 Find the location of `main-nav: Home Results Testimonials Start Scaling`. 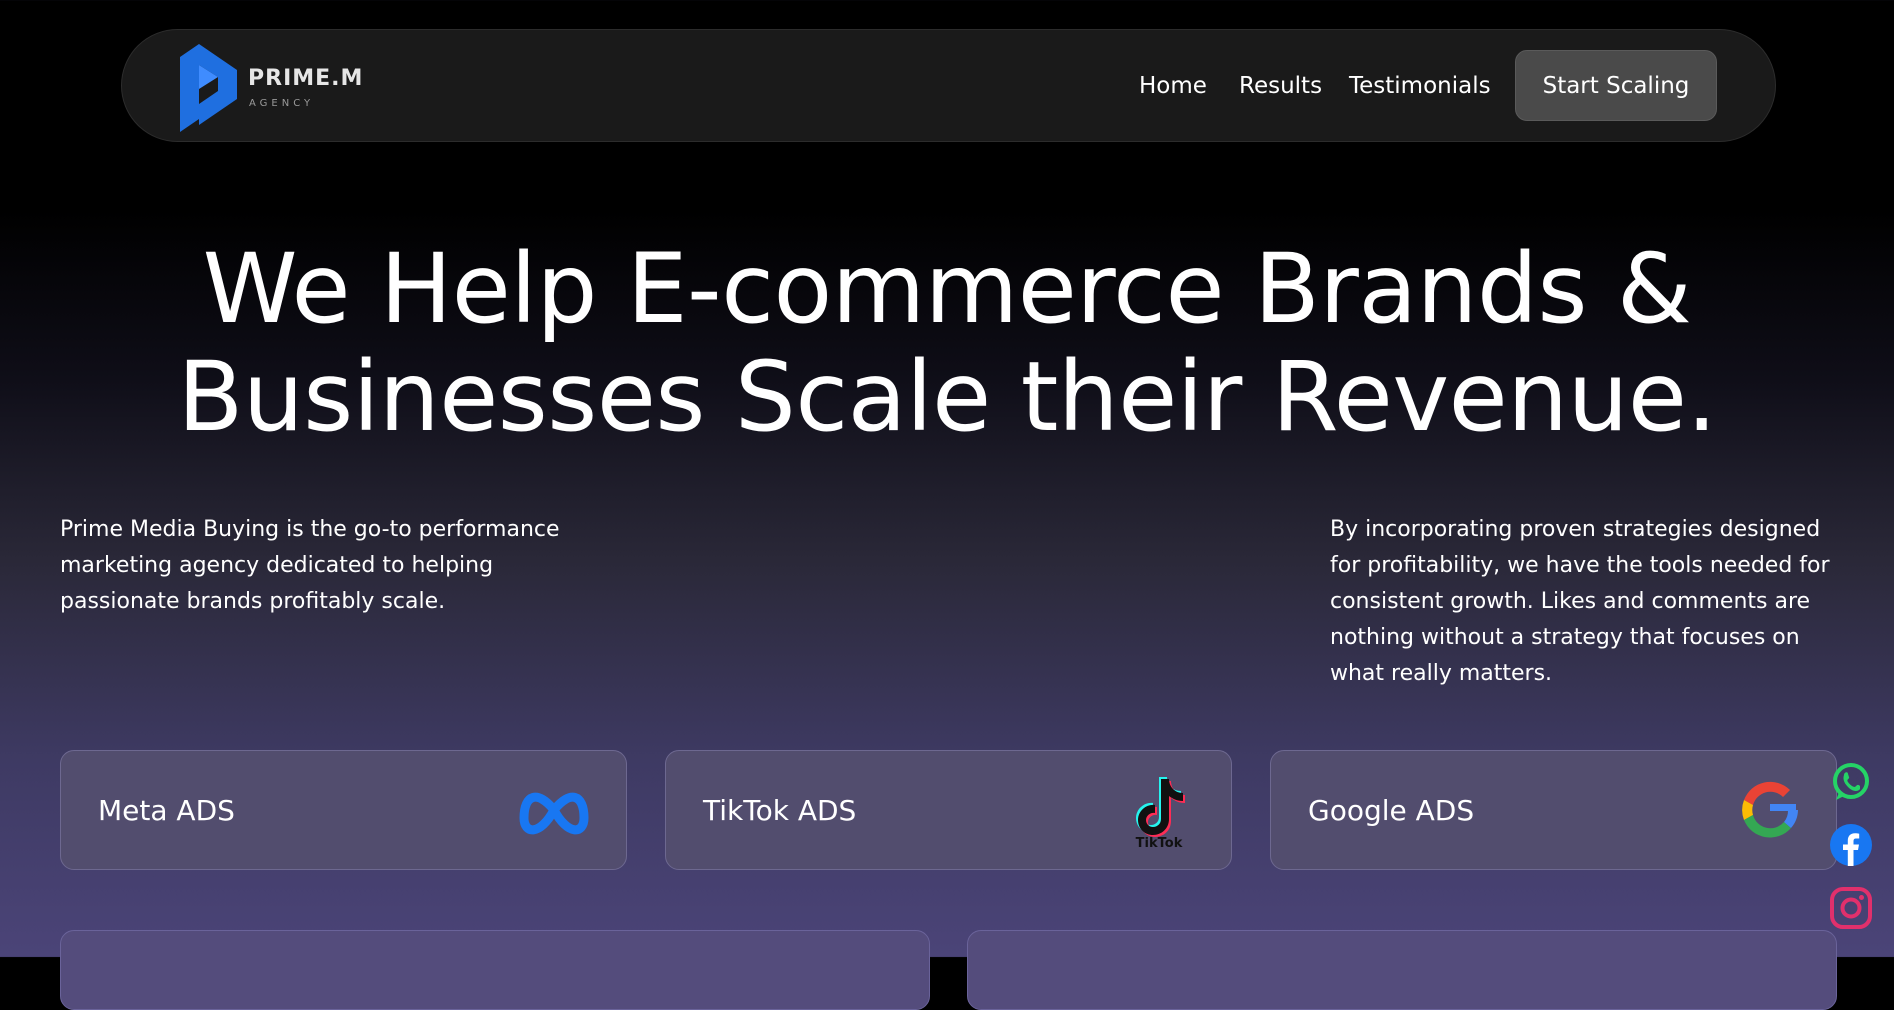

main-nav: Home Results Testimonials Start Scaling is located at coordinates (948, 86).